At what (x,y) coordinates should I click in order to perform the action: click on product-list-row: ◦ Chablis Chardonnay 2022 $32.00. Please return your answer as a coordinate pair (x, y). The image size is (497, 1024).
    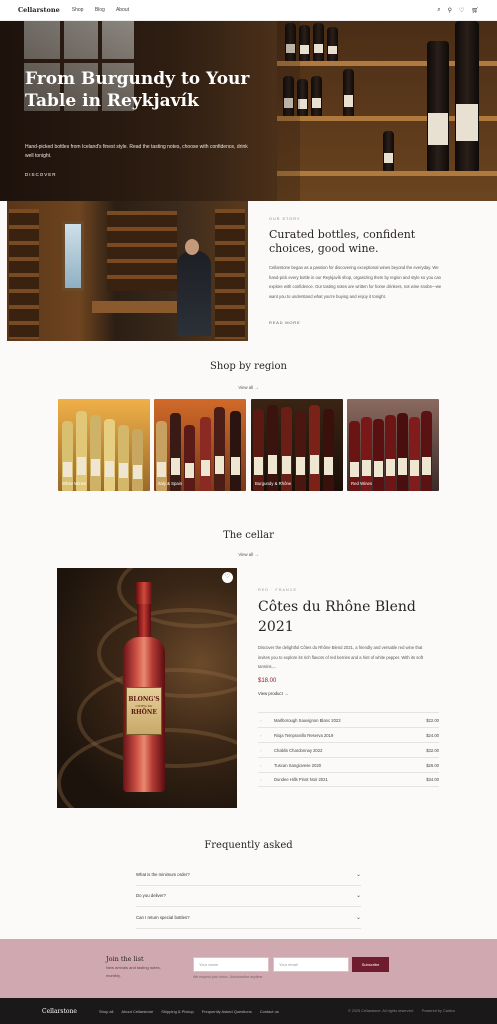
    Looking at the image, I should click on (348, 749).